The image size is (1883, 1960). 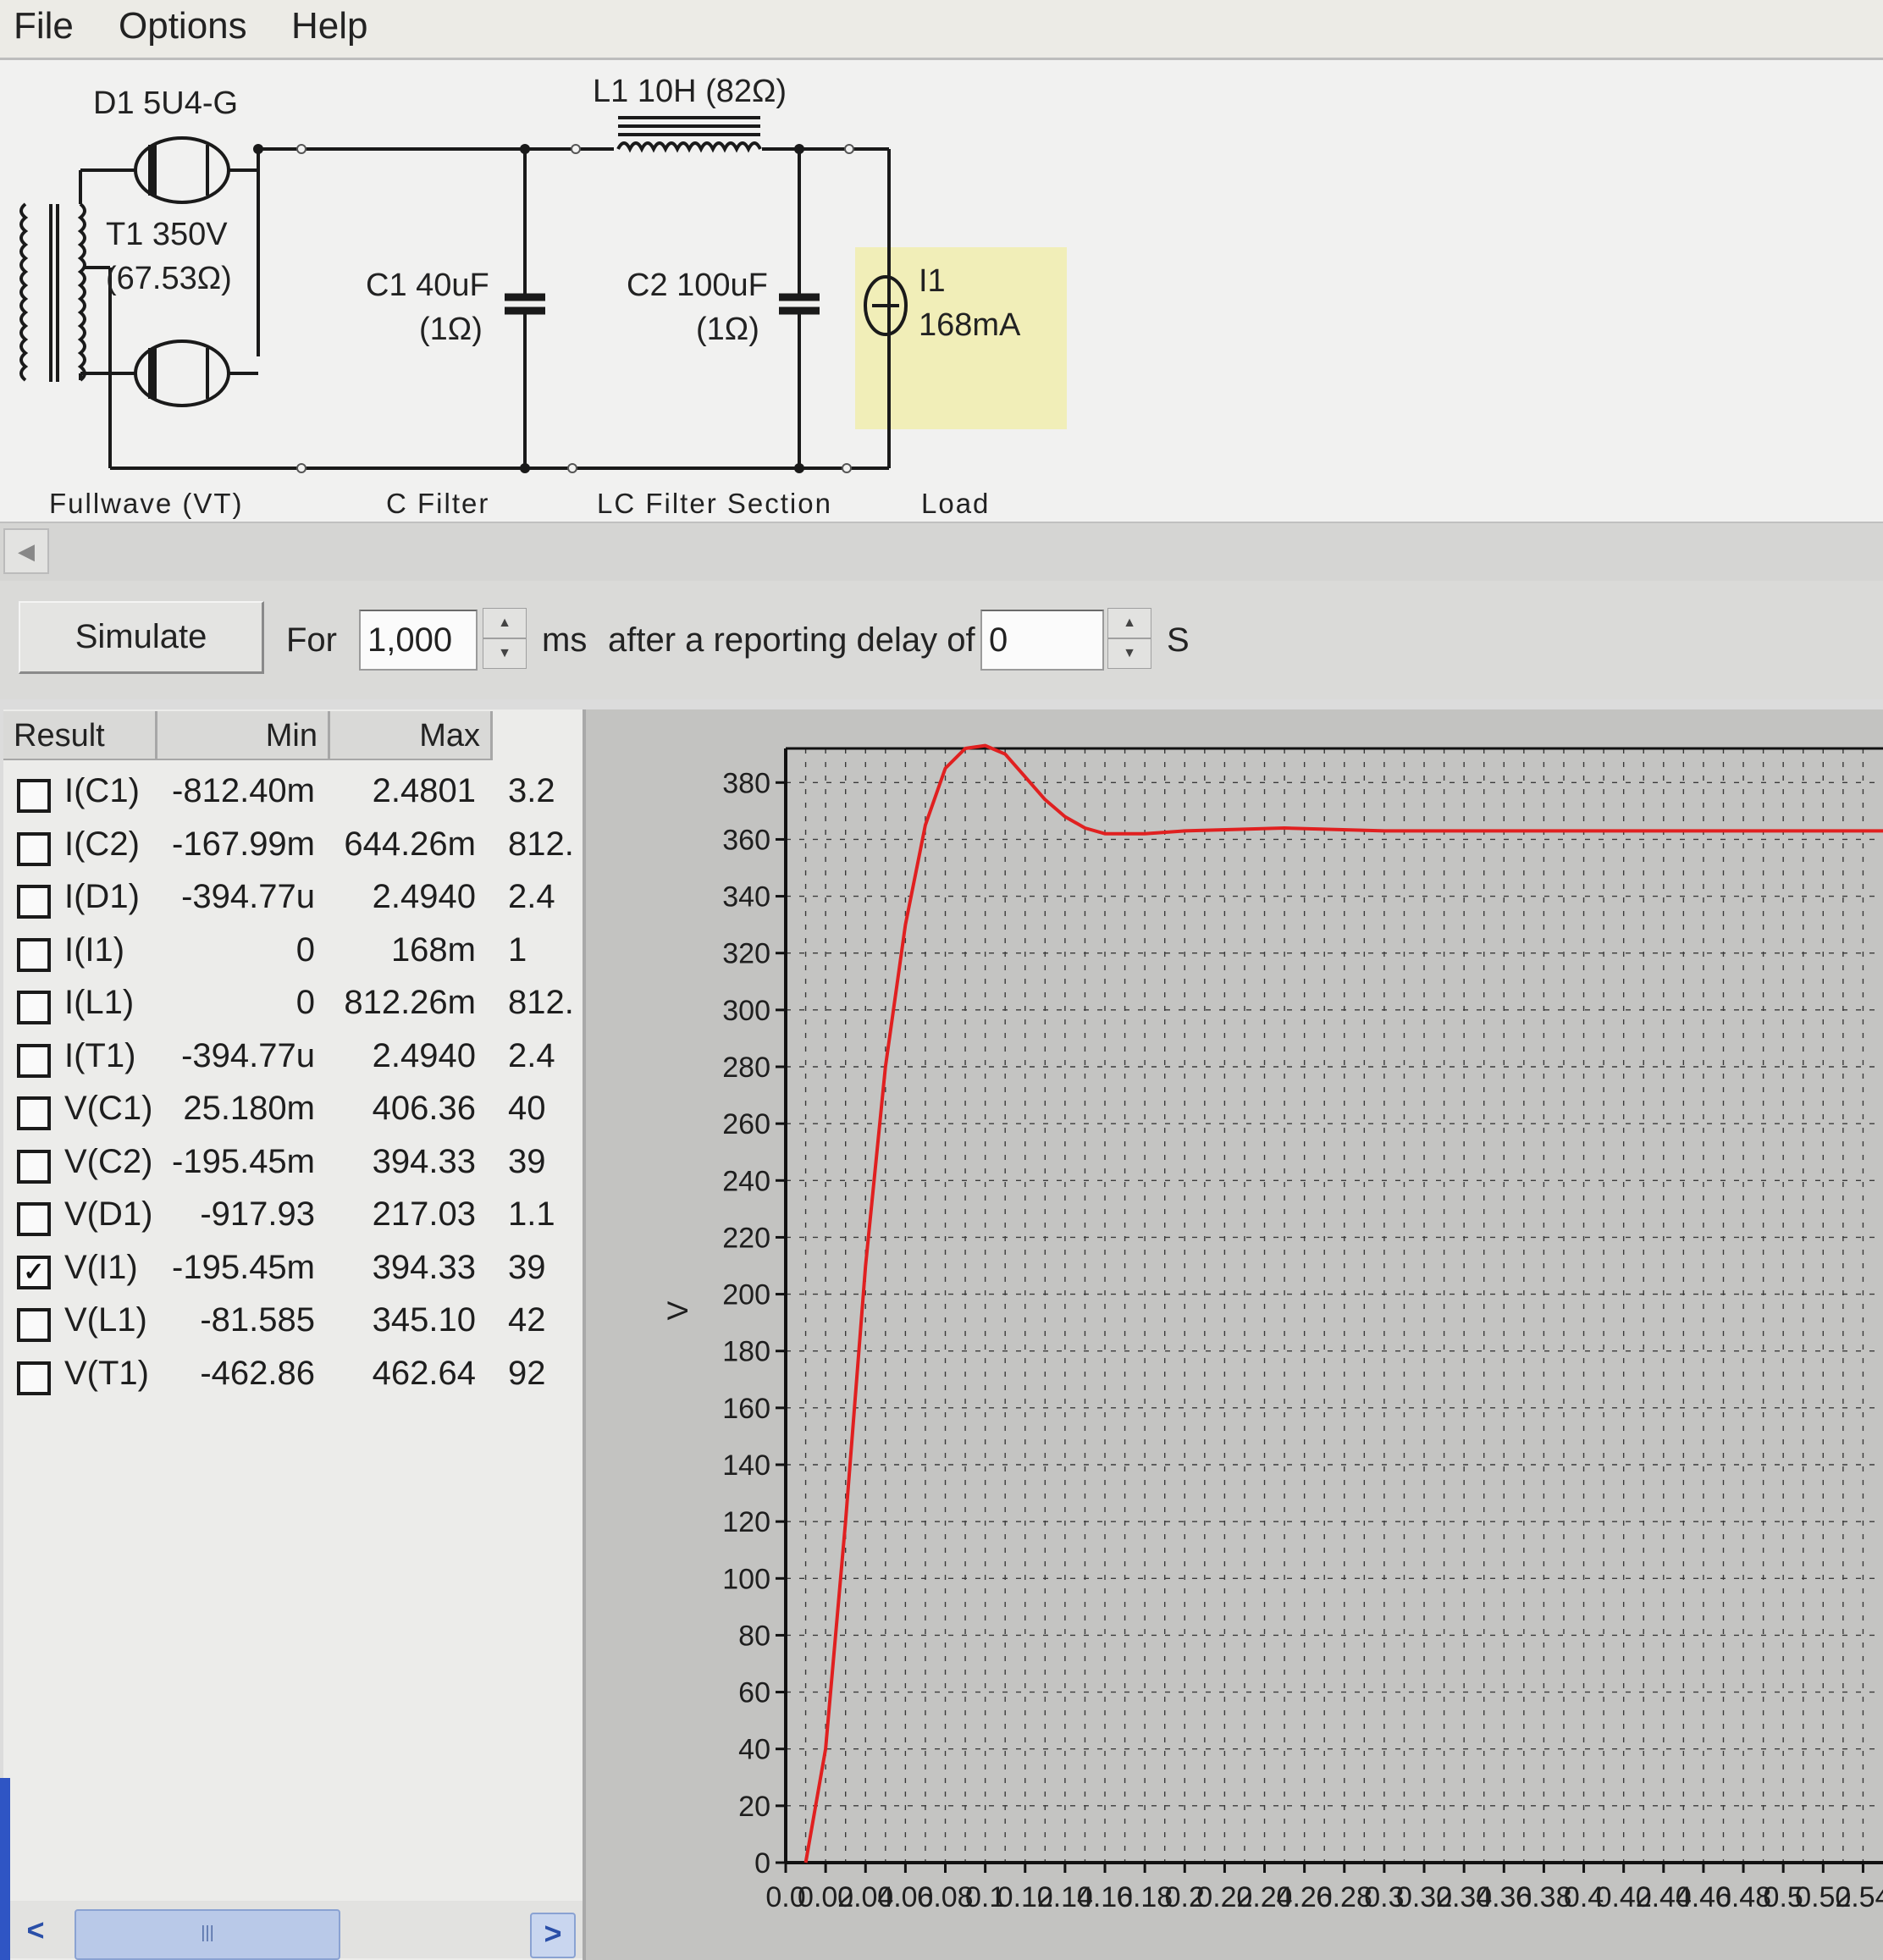 What do you see at coordinates (541, 844) in the screenshot?
I see `result-extra: 812.` at bounding box center [541, 844].